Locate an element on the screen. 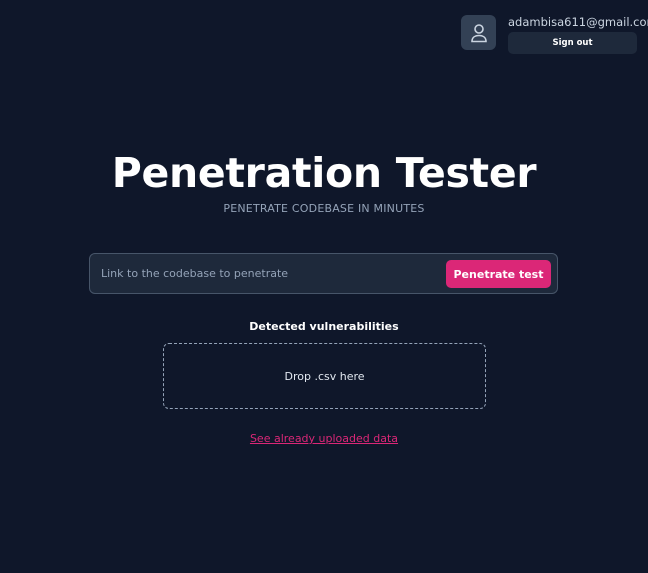 Image resolution: width=648 pixels, height=573 pixels. user-email: adambisa611@gmail.com is located at coordinates (578, 22).